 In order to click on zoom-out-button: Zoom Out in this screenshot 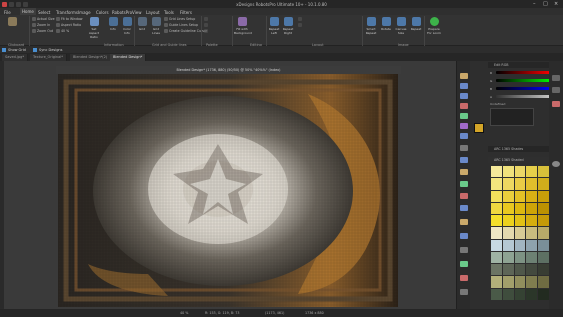, I will do `click(42, 31)`.